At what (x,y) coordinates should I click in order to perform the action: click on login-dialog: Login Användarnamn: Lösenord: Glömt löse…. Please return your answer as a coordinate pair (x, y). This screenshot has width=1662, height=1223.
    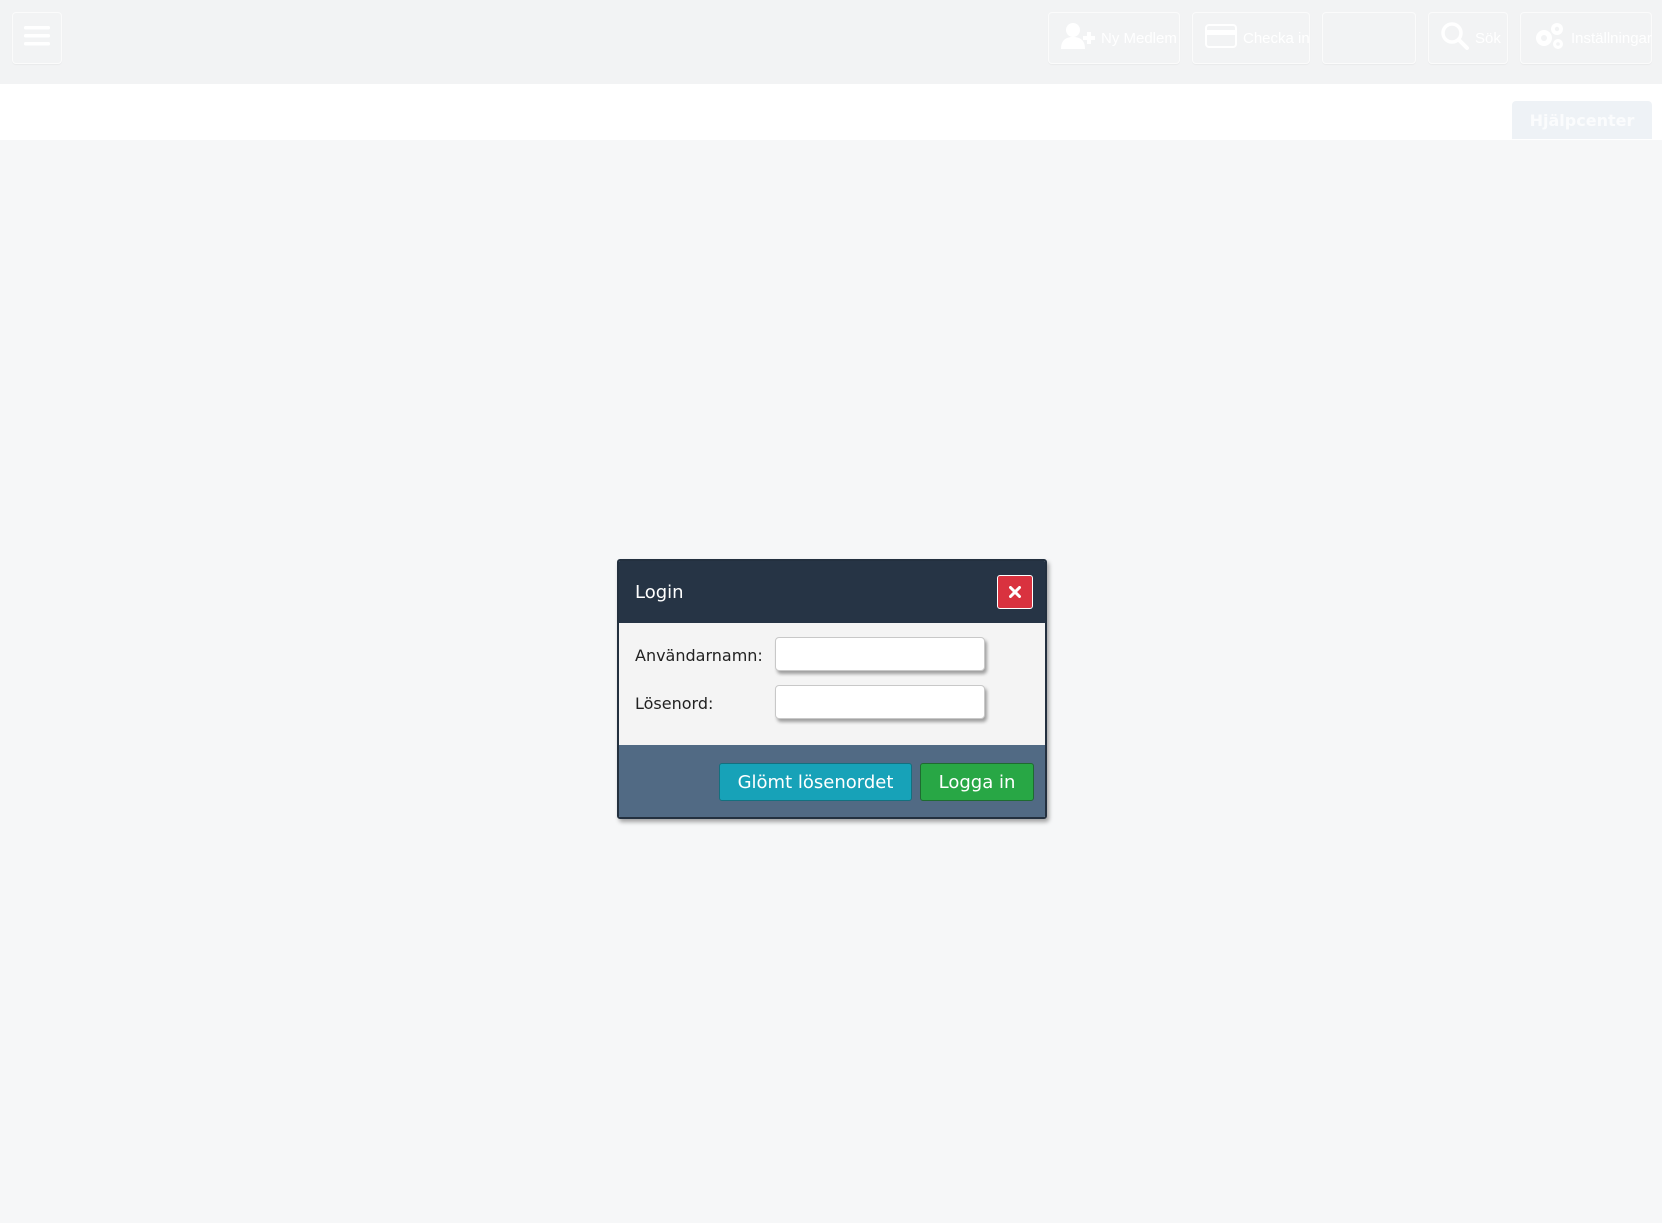
    Looking at the image, I should click on (832, 689).